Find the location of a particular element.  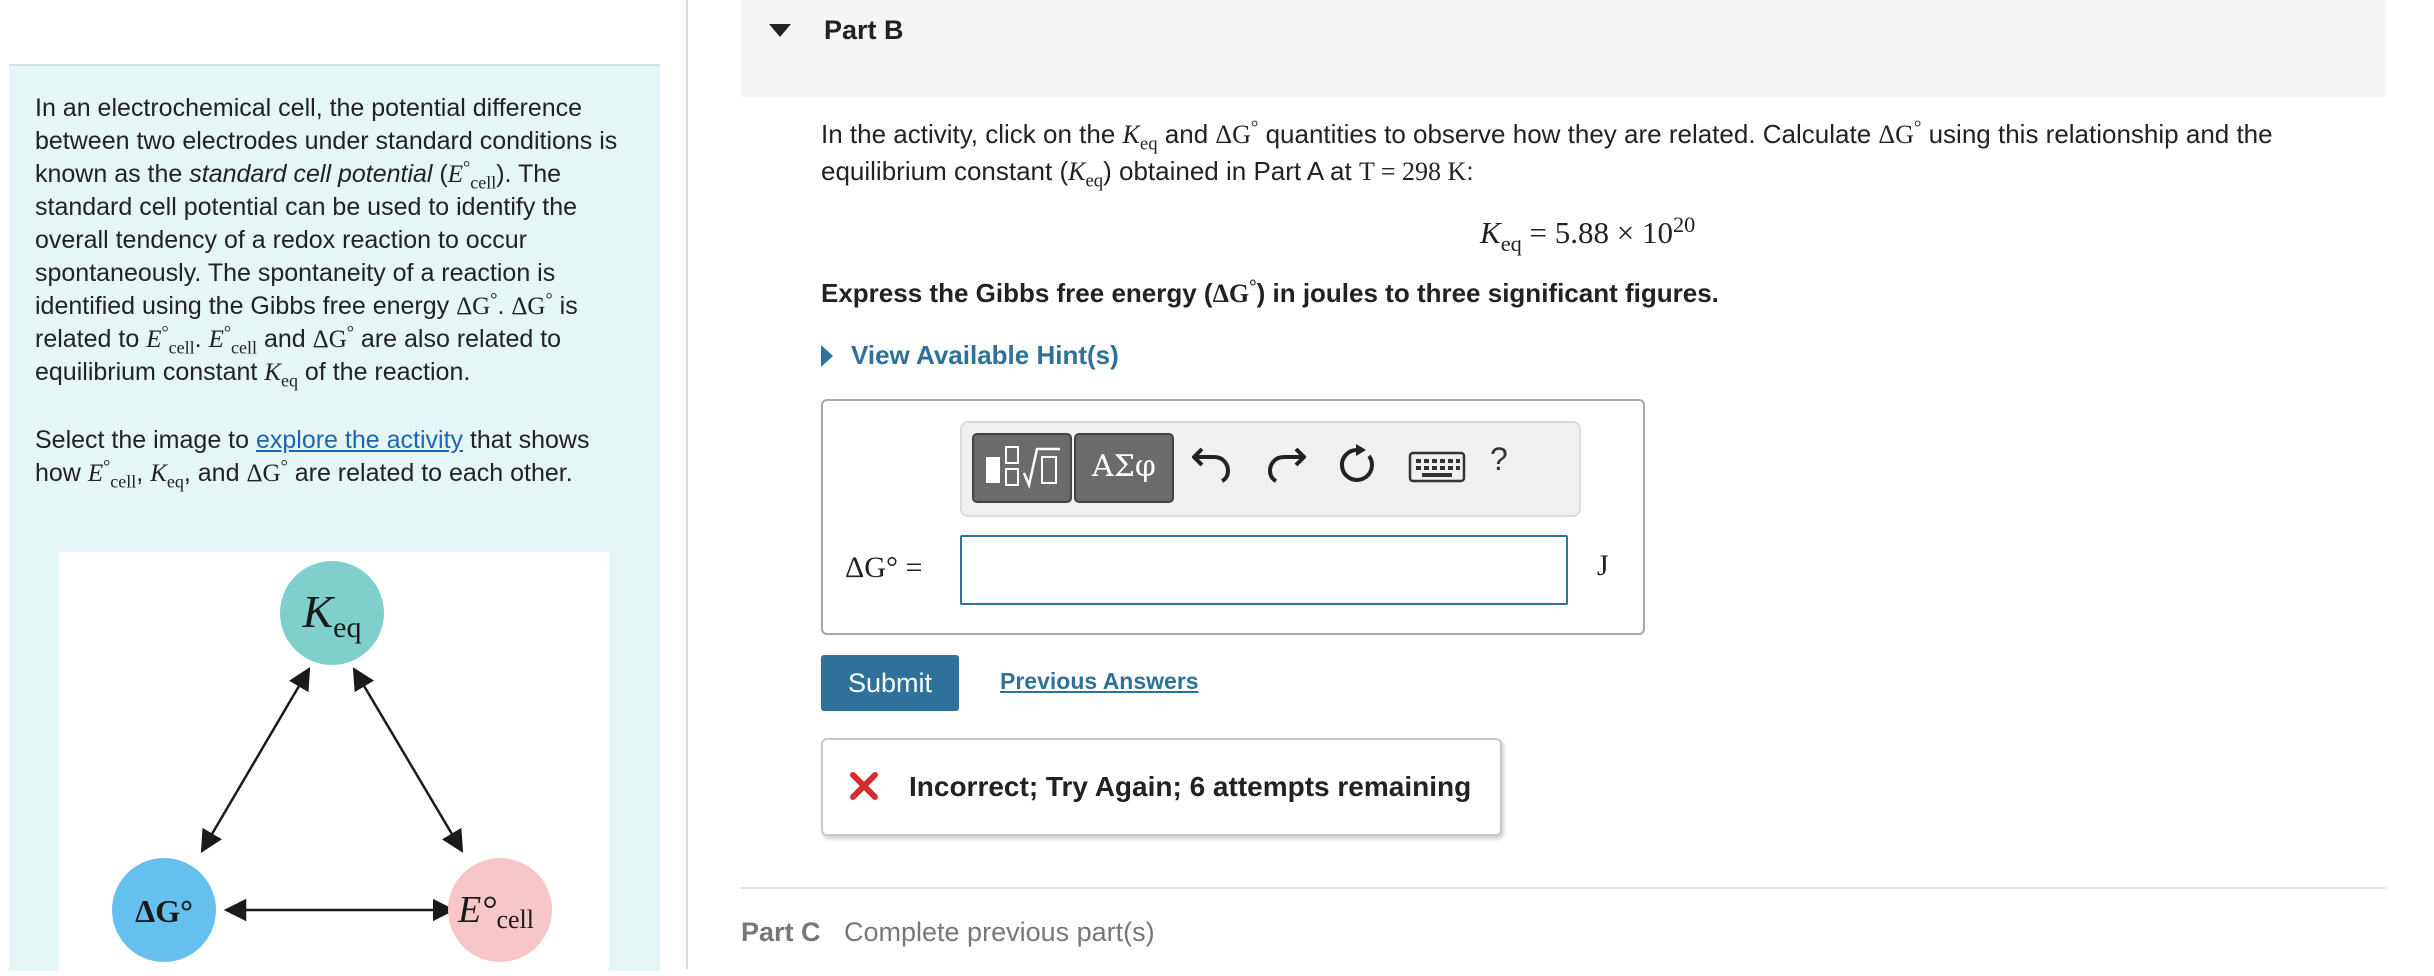

templates-icon is located at coordinates (1023, 468).